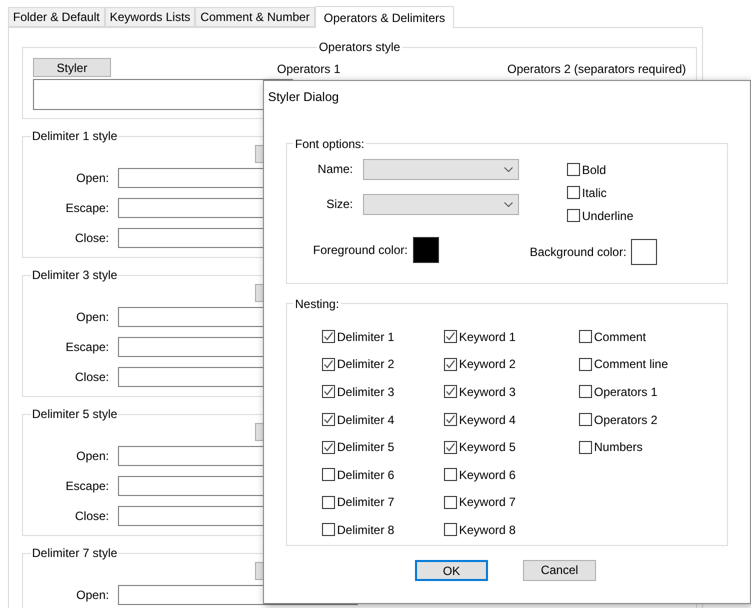 This screenshot has width=751, height=608. What do you see at coordinates (596, 69) in the screenshot?
I see `field-label: Operators 2 (separators required)` at bounding box center [596, 69].